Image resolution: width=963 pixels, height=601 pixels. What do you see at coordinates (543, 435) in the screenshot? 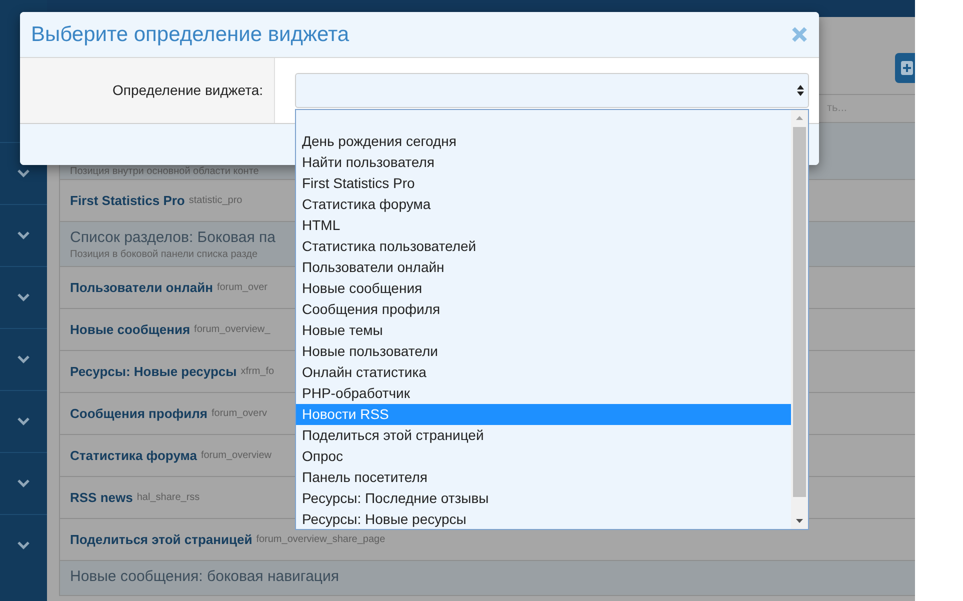
I see `dropdown-option: Поделиться этой страницей` at bounding box center [543, 435].